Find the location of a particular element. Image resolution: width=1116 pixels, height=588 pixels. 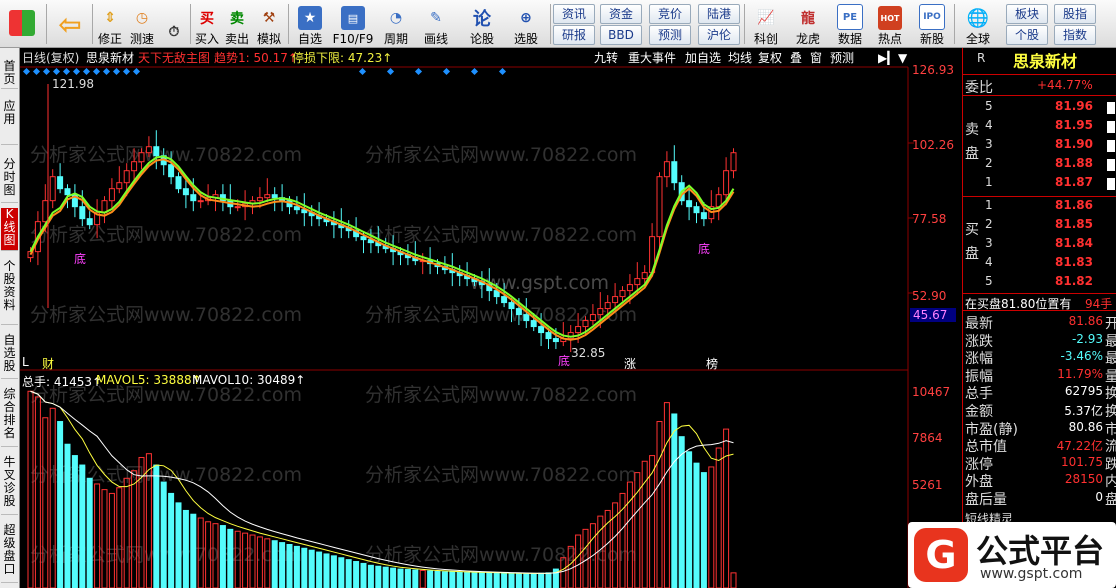

simulate-button: ⚒ 模拟 is located at coordinates (269, 24).